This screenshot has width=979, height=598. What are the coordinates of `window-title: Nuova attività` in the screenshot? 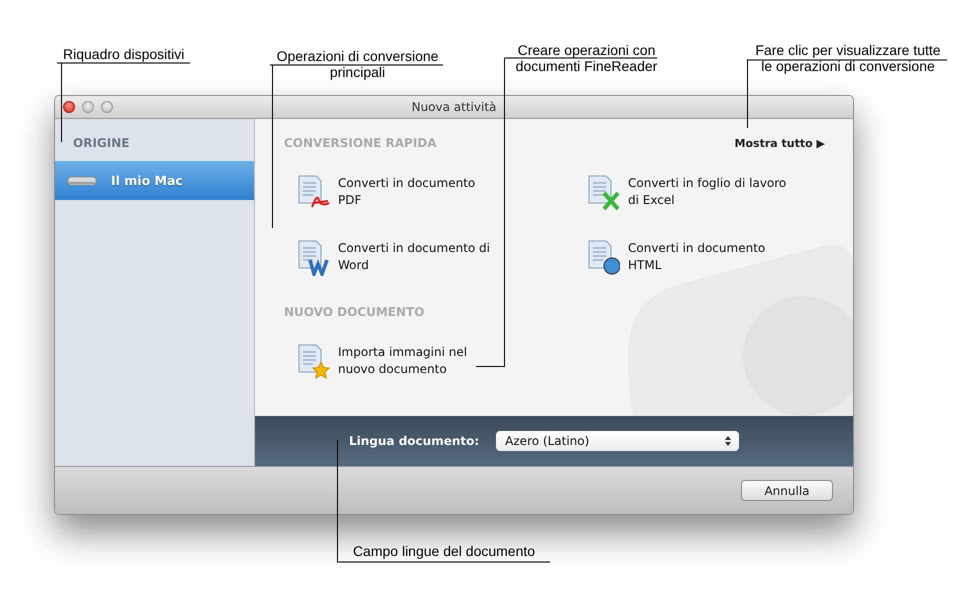 It's located at (454, 107).